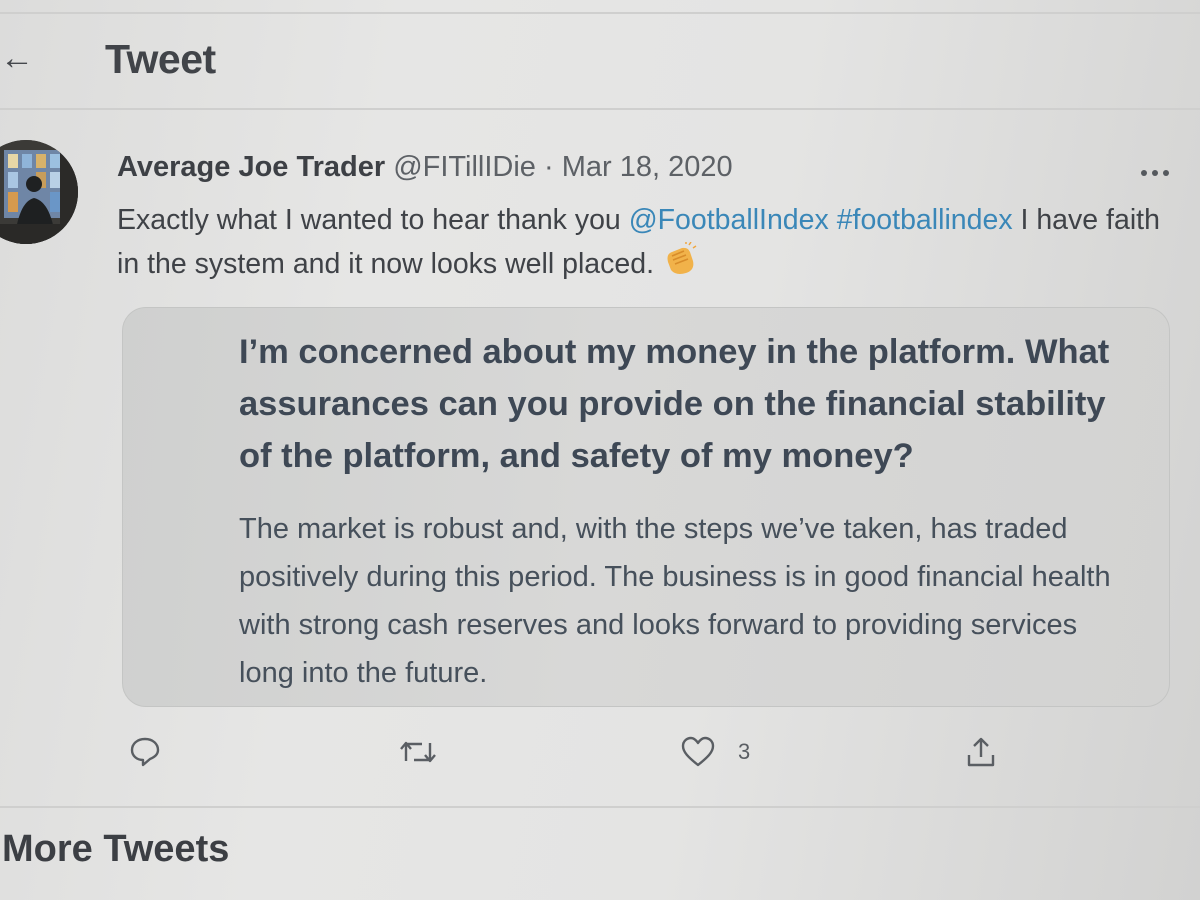 This screenshot has height=900, width=1200. I want to click on avatar-image, so click(39, 192).